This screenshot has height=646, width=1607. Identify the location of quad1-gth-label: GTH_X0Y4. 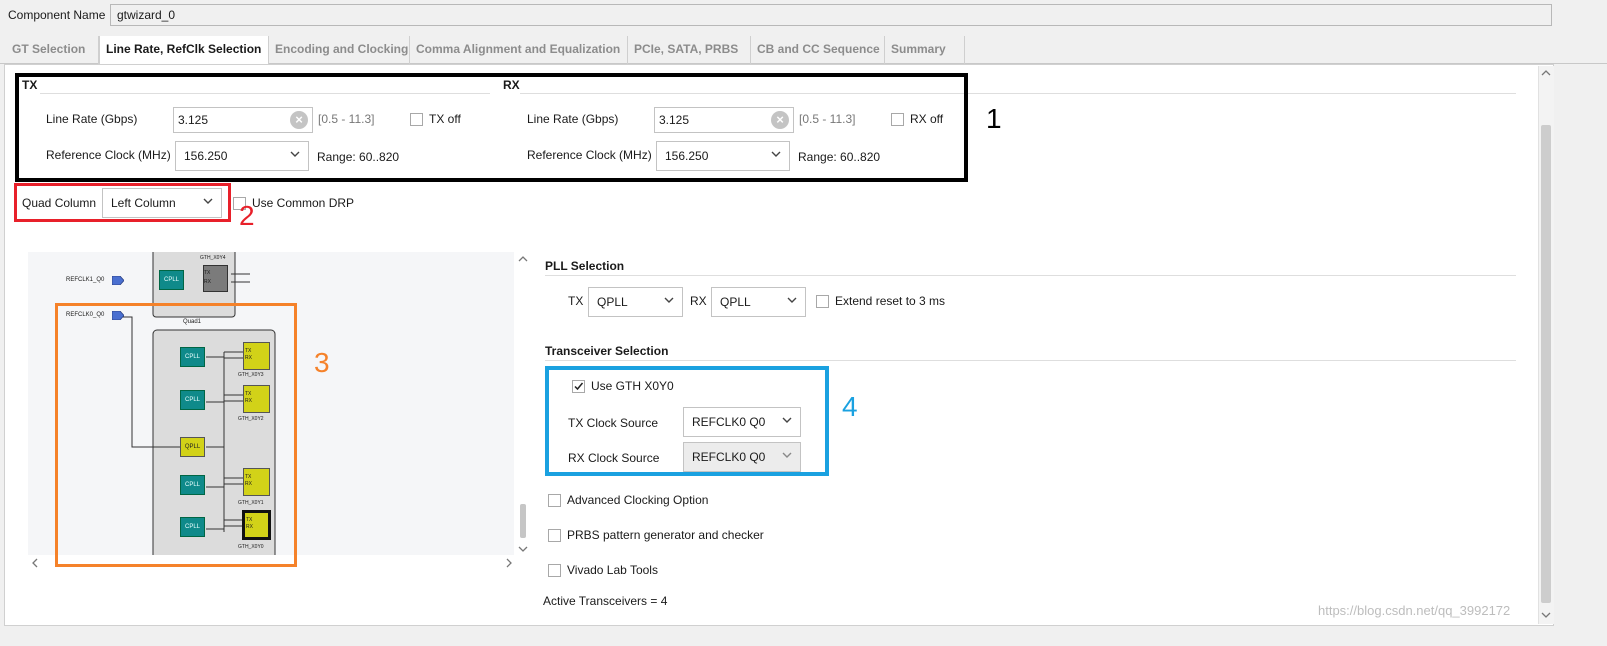
(213, 258).